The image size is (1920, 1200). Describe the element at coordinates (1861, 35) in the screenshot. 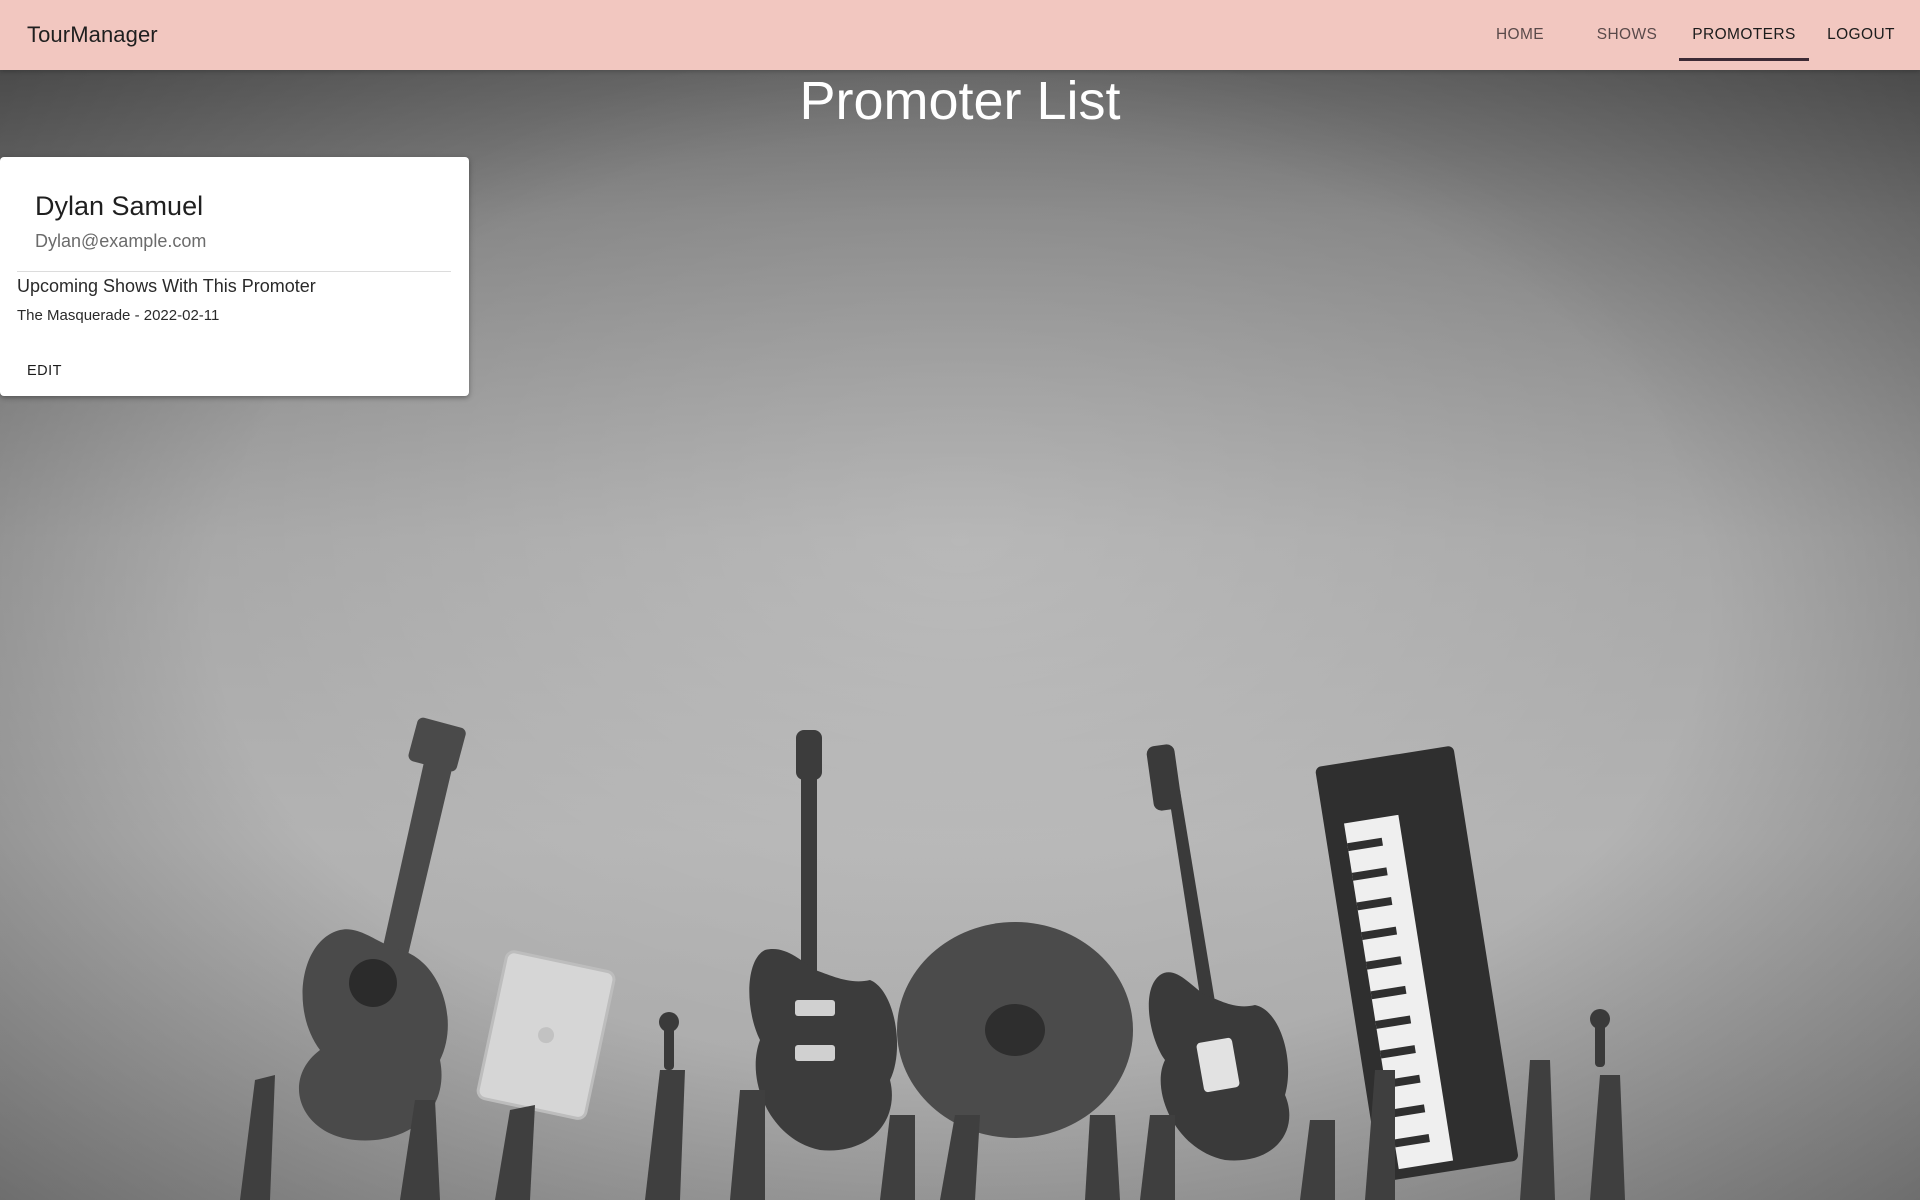

I see `nav-logout: LOGOUT` at that location.